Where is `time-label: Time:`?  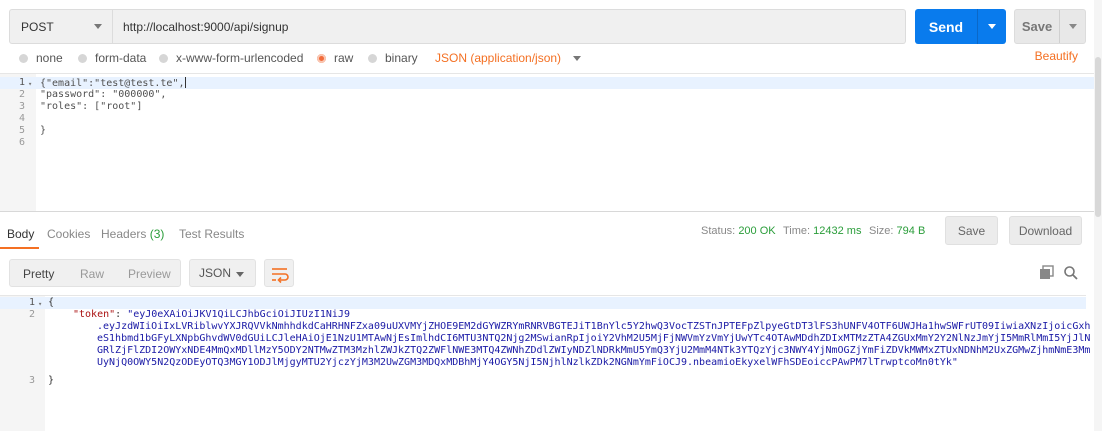
time-label: Time: is located at coordinates (797, 231).